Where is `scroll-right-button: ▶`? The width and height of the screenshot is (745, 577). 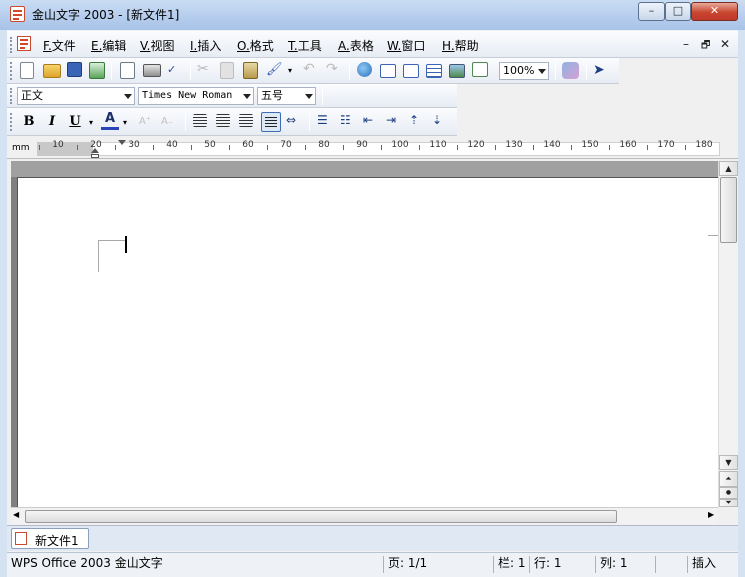 scroll-right-button: ▶ is located at coordinates (711, 514).